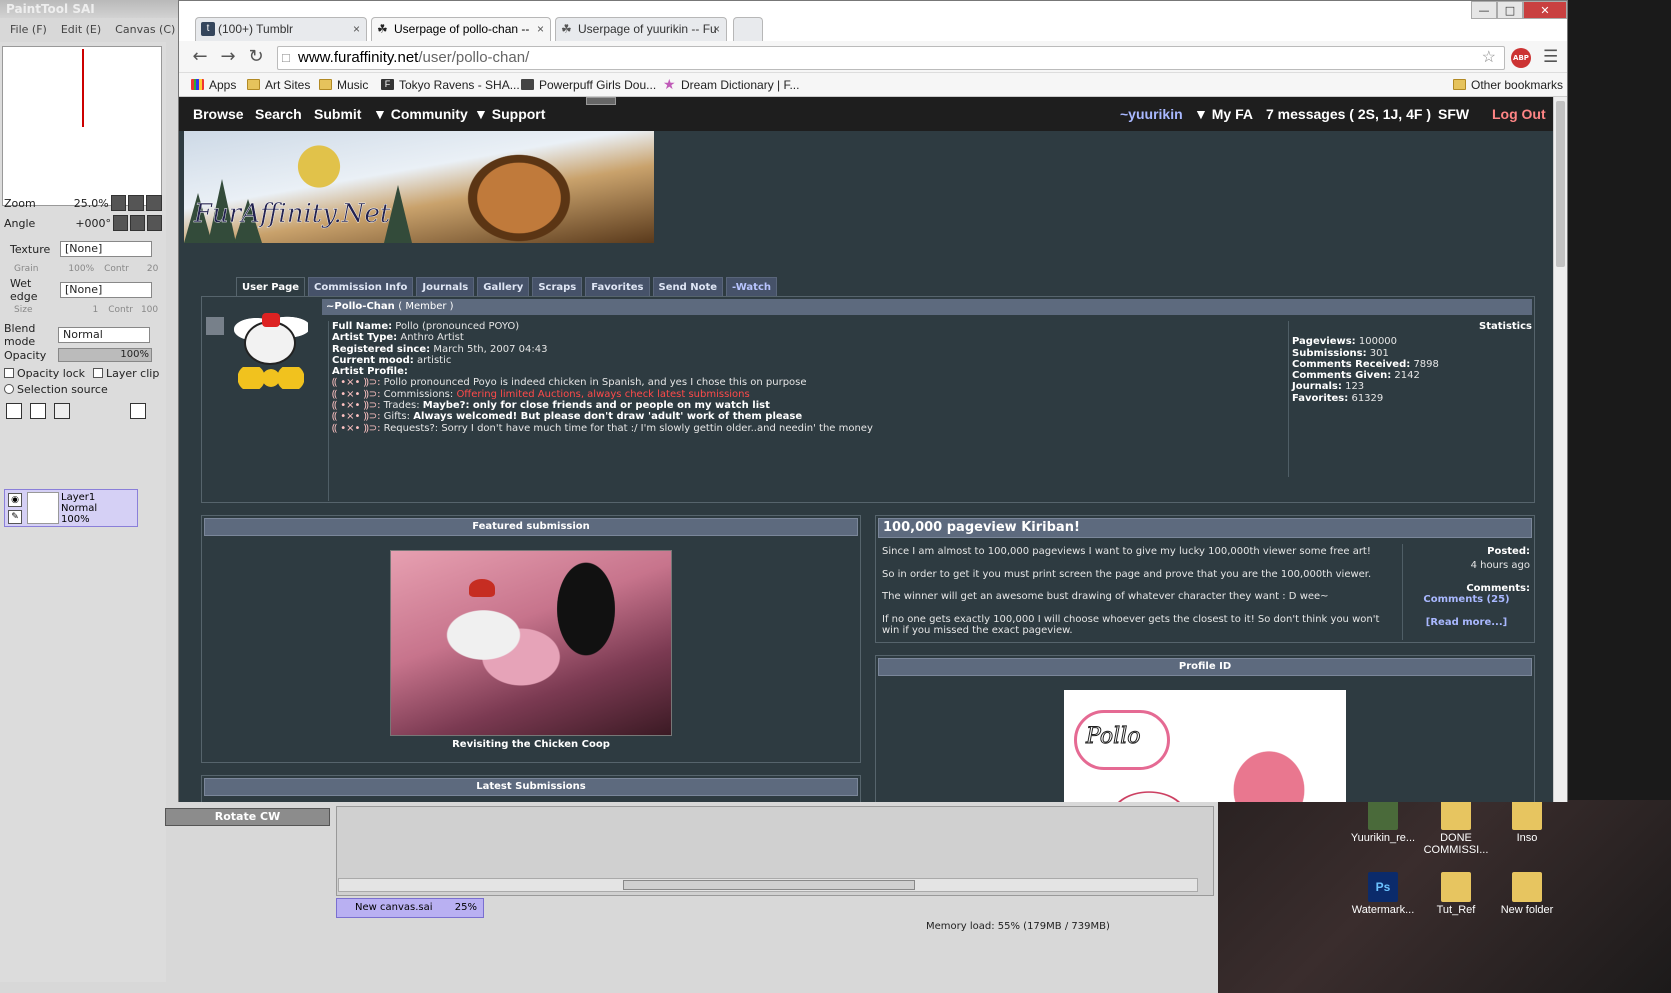 The image size is (1671, 993). Describe the element at coordinates (62, 411) in the screenshot. I see `new-folder-icon` at that location.